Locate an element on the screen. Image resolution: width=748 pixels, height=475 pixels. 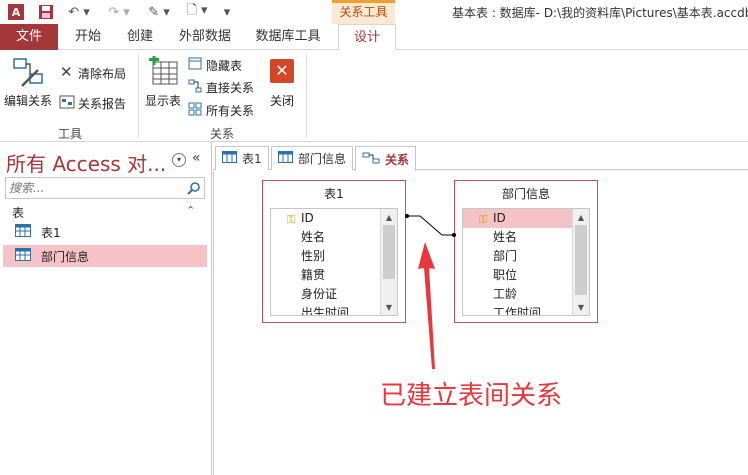
all-relationships-button: 所有关系 is located at coordinates (230, 110).